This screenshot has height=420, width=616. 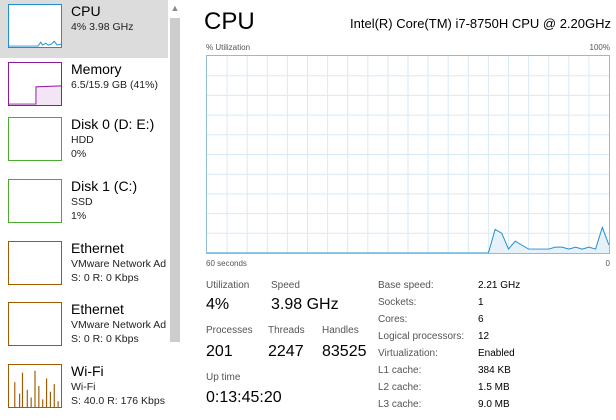 I want to click on scroll-up-arrow-icon: ▲, so click(x=175, y=8).